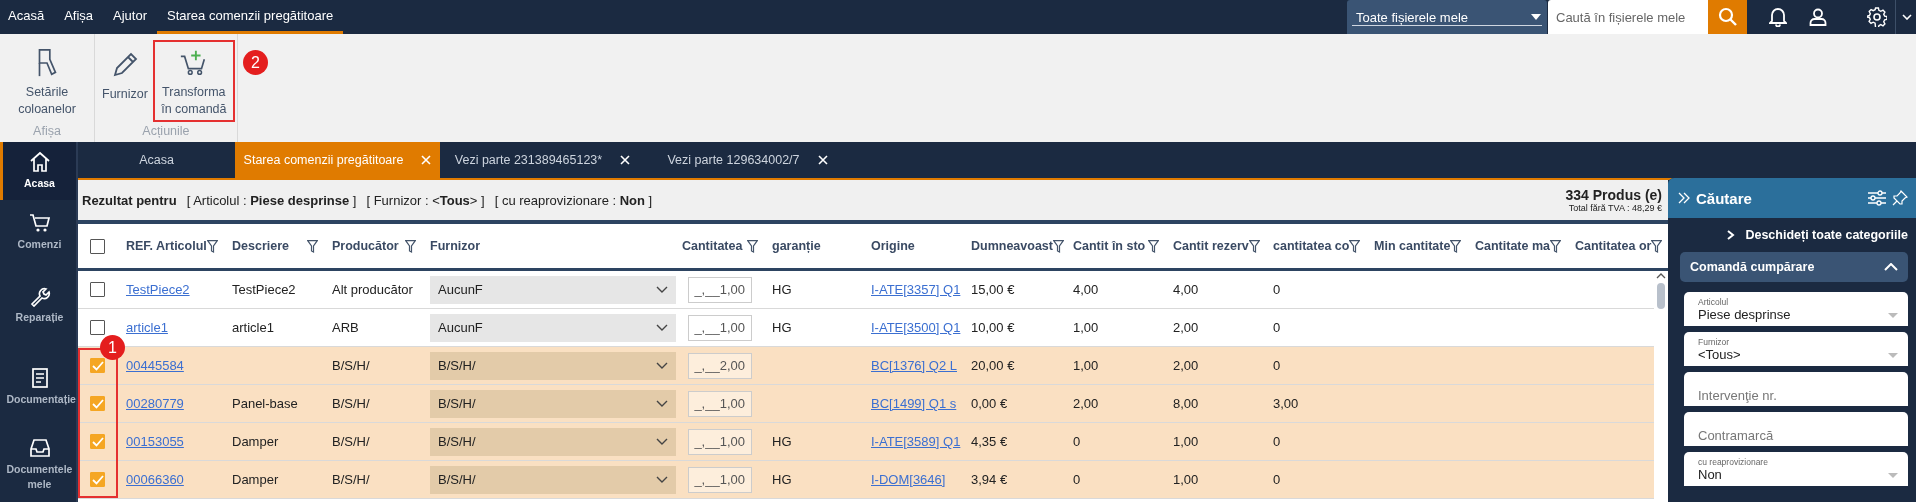 This screenshot has width=1916, height=502. I want to click on filter-dropdown: Furnizor <Tous>, so click(1796, 349).